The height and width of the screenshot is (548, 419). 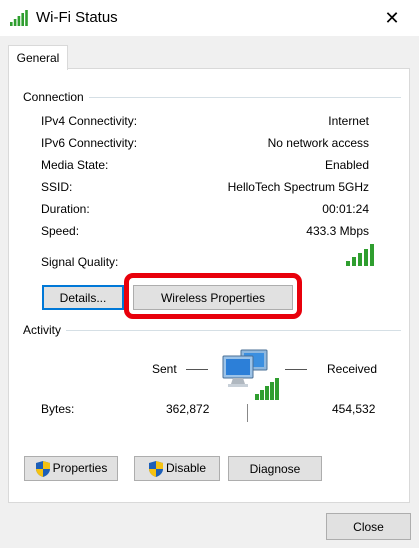 What do you see at coordinates (348, 121) in the screenshot?
I see `ipv4-value: Internet` at bounding box center [348, 121].